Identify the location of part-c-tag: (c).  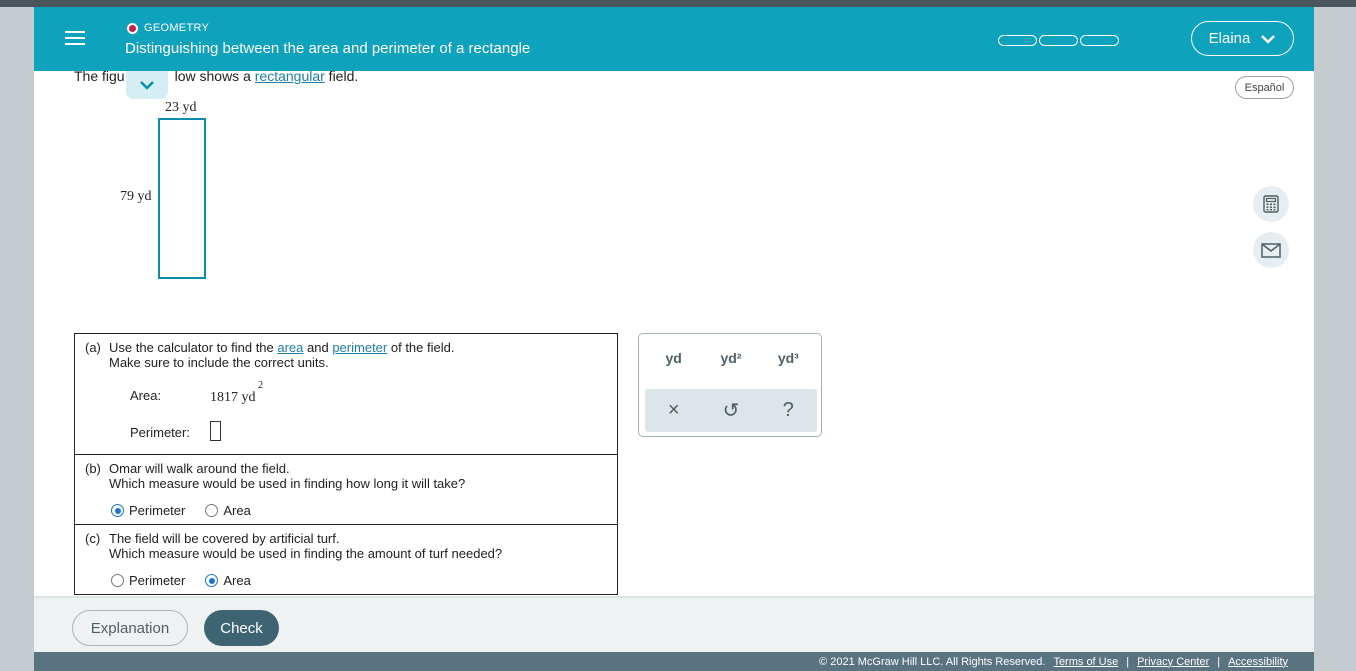
(93, 538).